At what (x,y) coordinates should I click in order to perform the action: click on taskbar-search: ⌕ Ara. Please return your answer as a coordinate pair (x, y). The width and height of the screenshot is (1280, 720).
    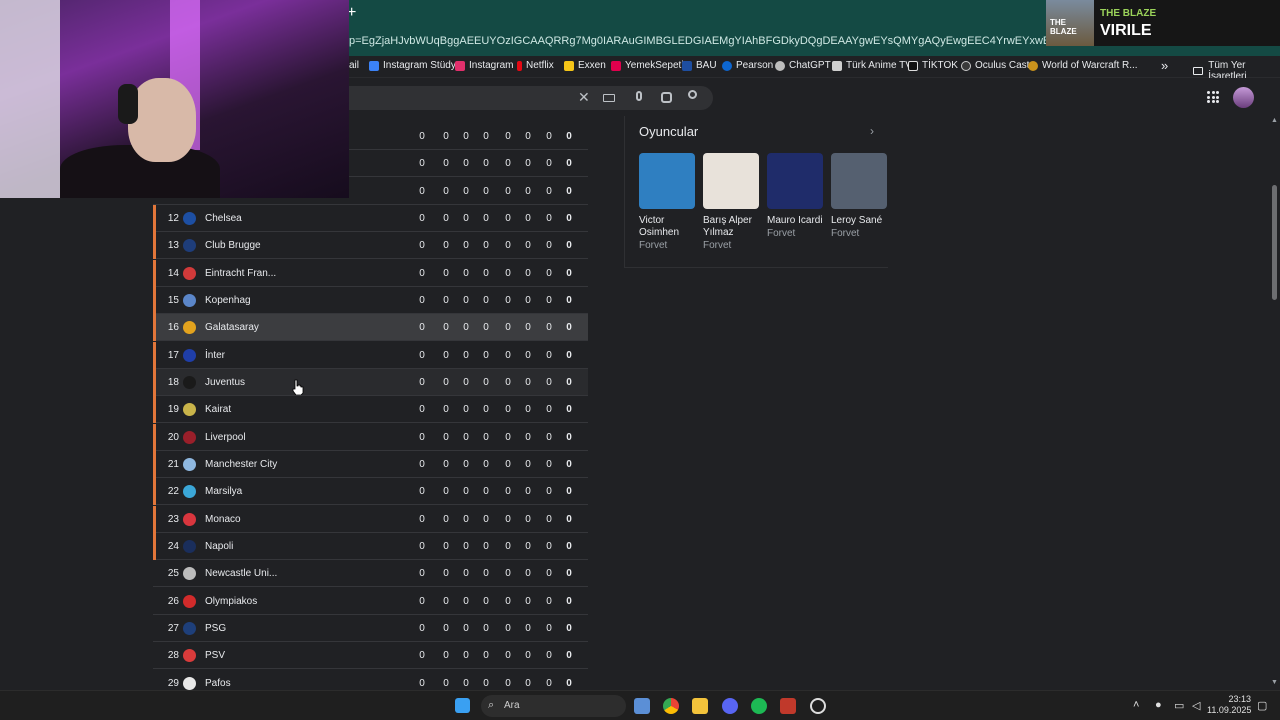
    Looking at the image, I should click on (553, 706).